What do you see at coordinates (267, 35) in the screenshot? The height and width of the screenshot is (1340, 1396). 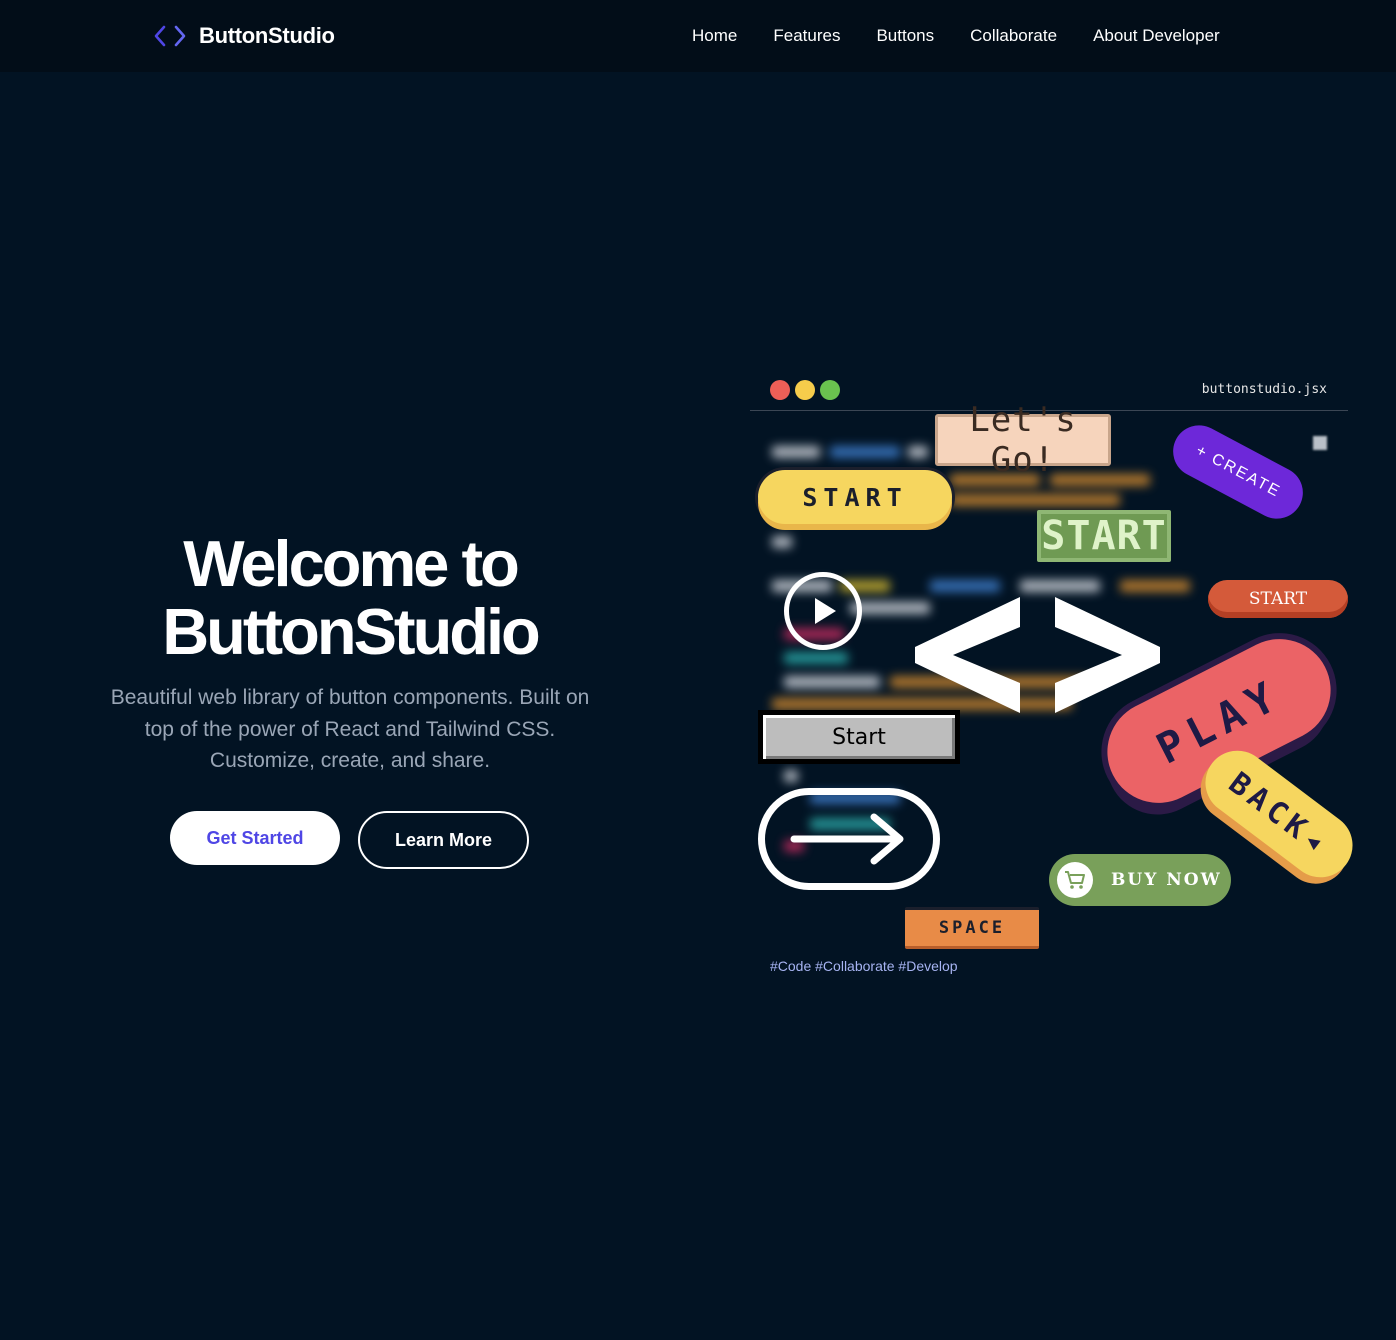 I see `brand-name: ButtonStudio` at bounding box center [267, 35].